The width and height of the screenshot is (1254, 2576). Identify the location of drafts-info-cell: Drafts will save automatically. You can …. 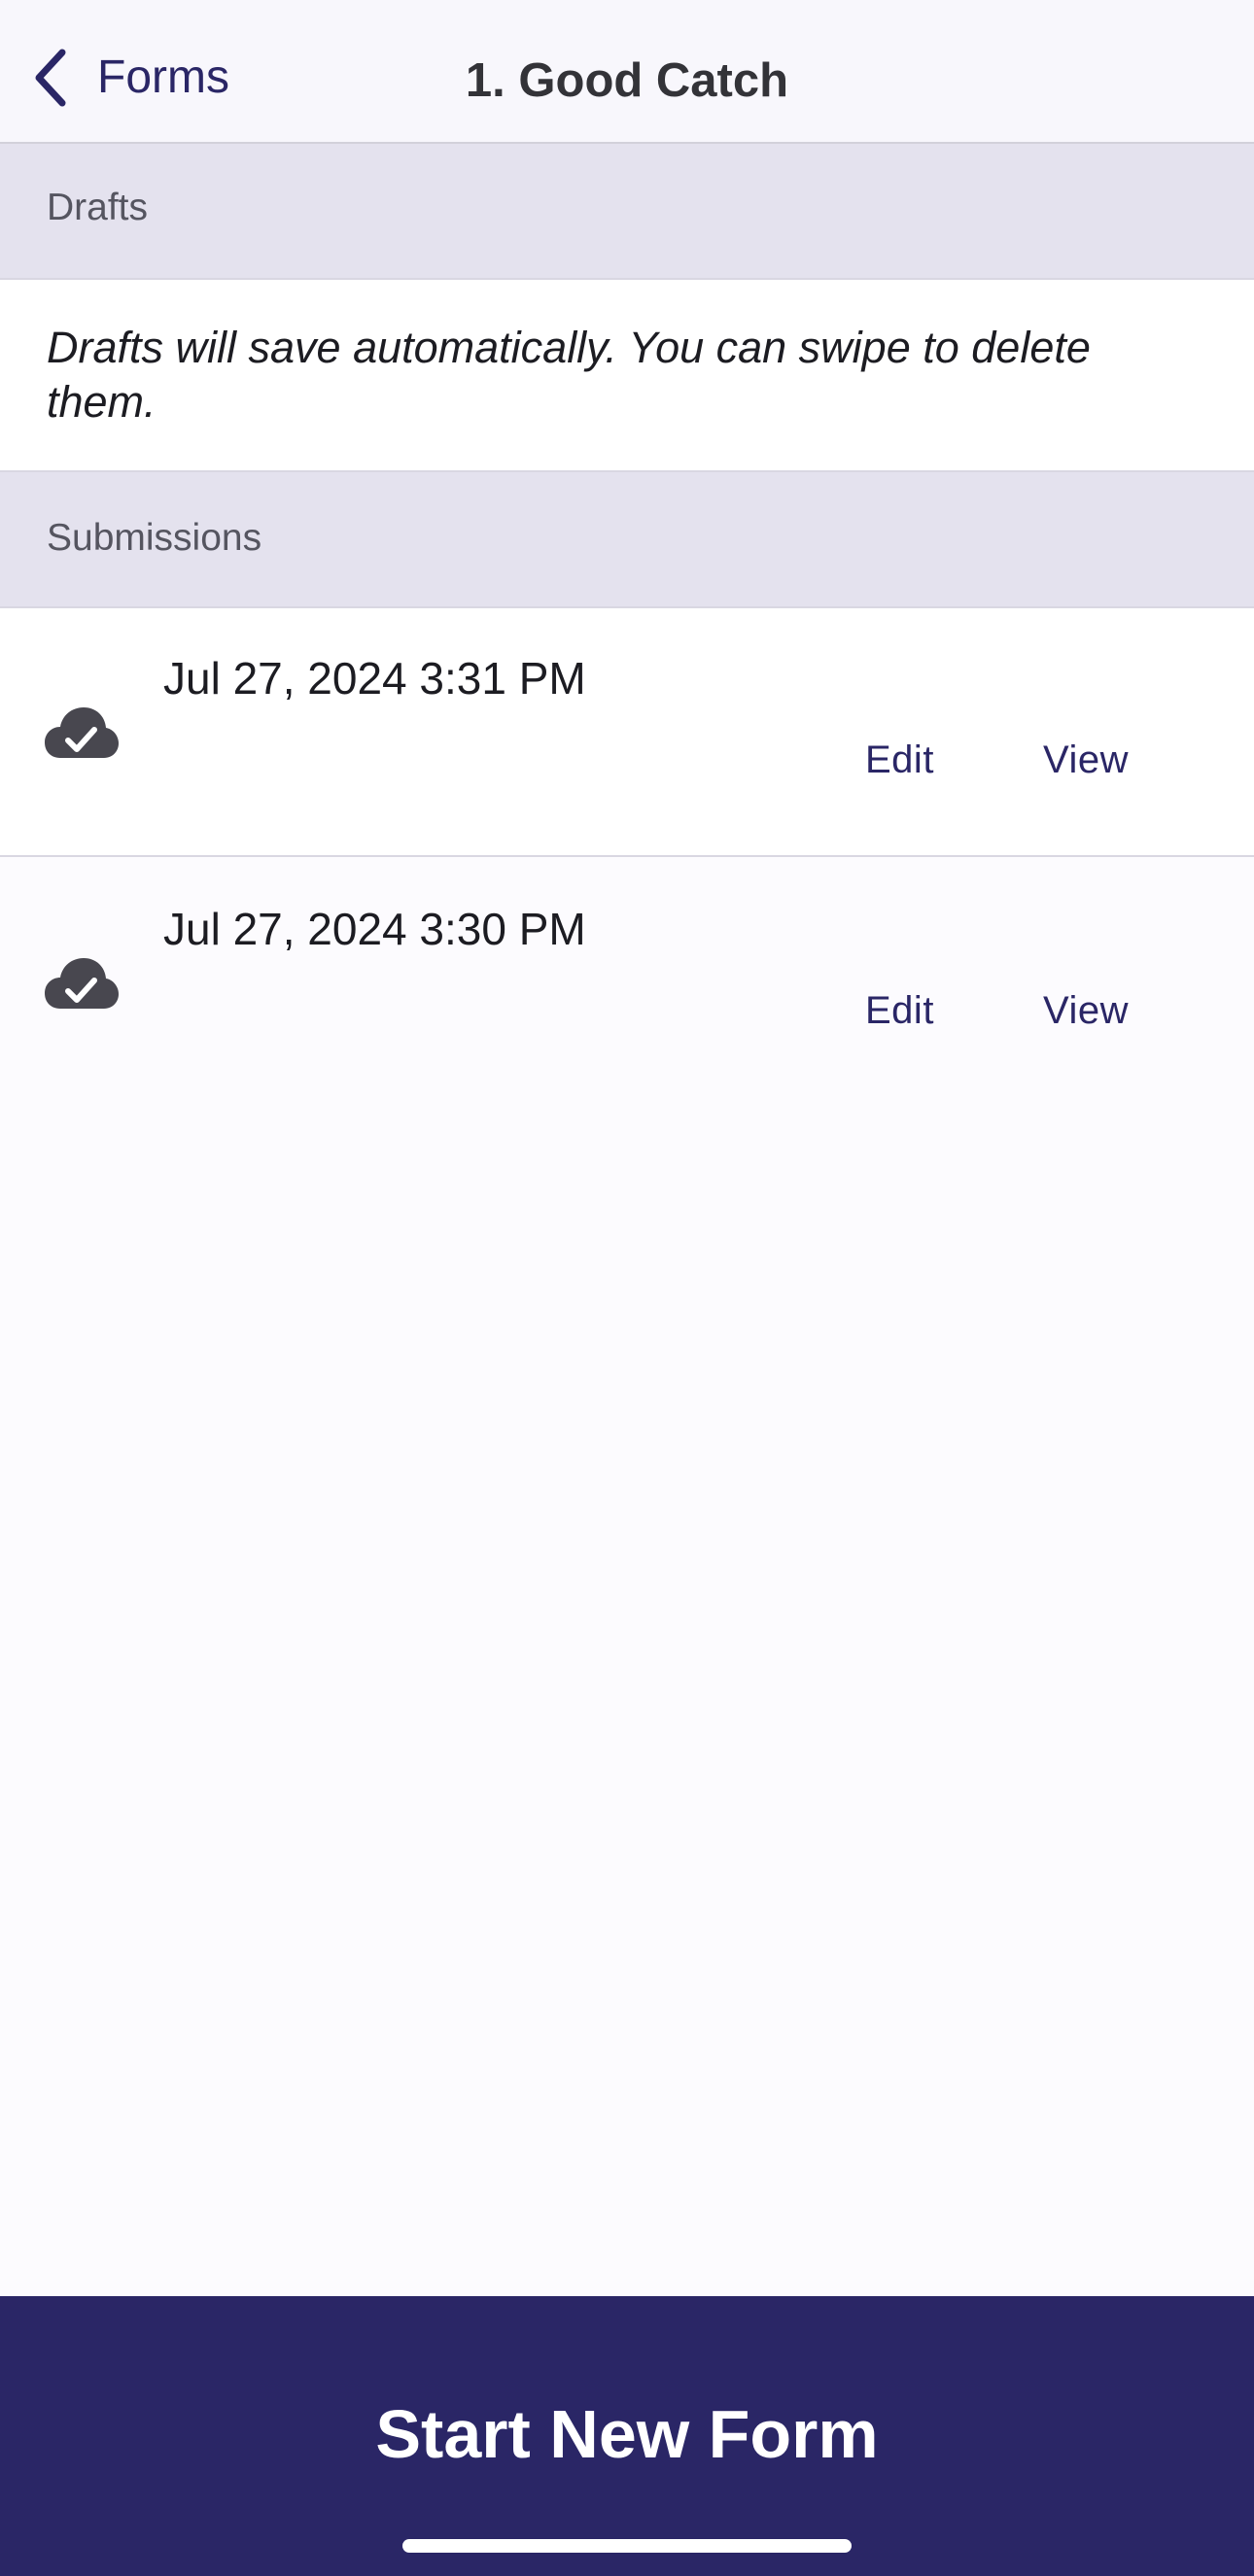
(627, 376).